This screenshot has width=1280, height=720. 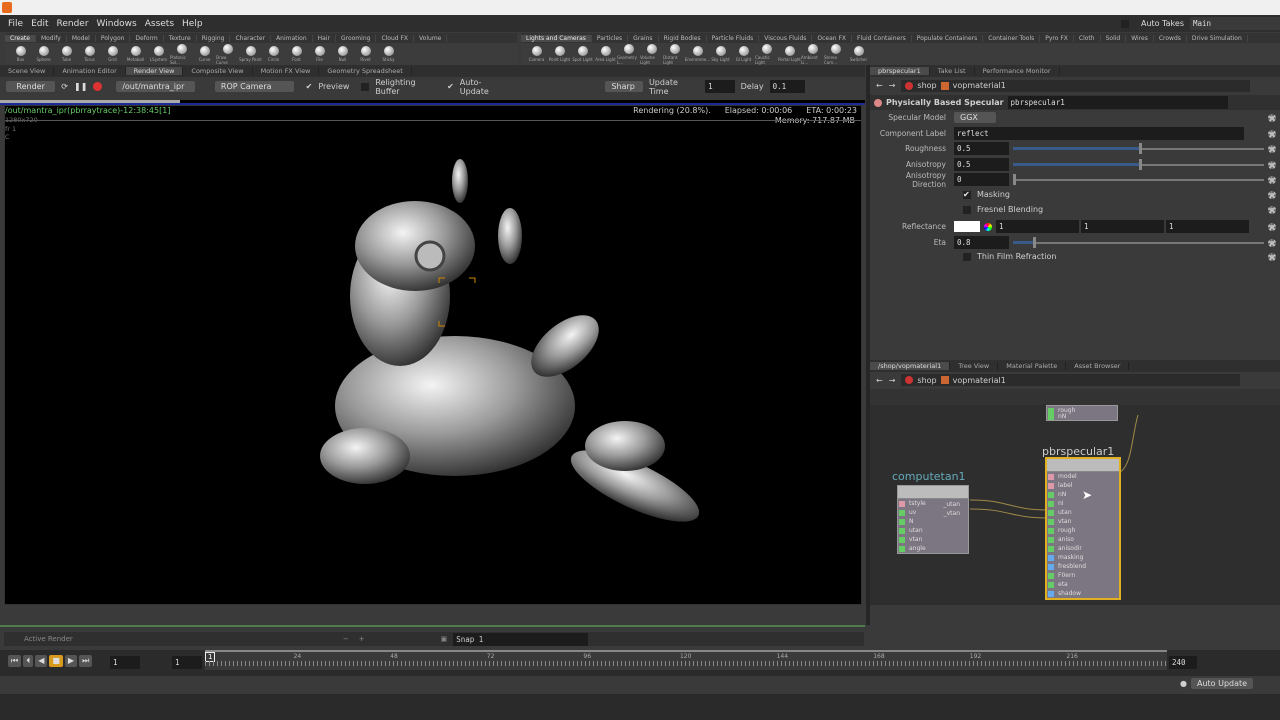 I want to click on shelf-tab: Drive Simulation, so click(x=1217, y=38).